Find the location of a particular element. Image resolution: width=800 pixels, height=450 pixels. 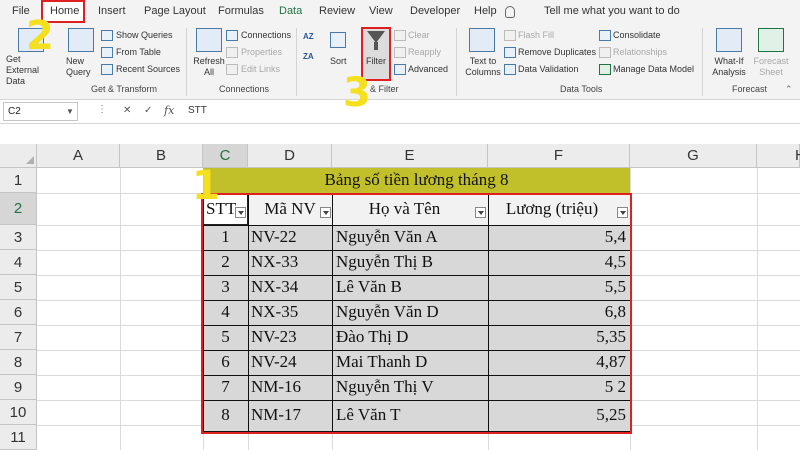

recent-sources-button: Recent Sources is located at coordinates (148, 69).